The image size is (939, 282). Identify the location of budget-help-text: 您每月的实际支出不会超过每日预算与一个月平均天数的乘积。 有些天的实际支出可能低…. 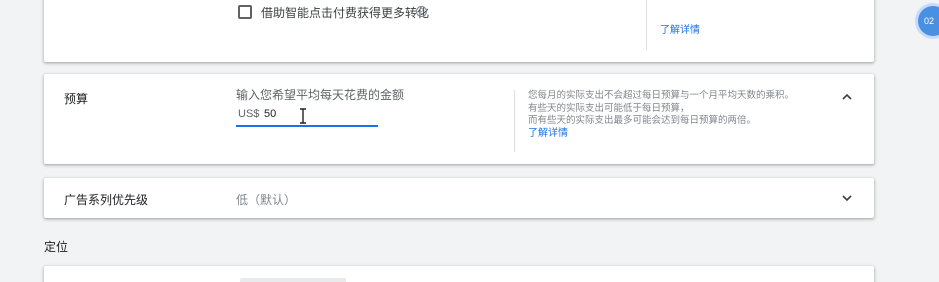
(661, 115).